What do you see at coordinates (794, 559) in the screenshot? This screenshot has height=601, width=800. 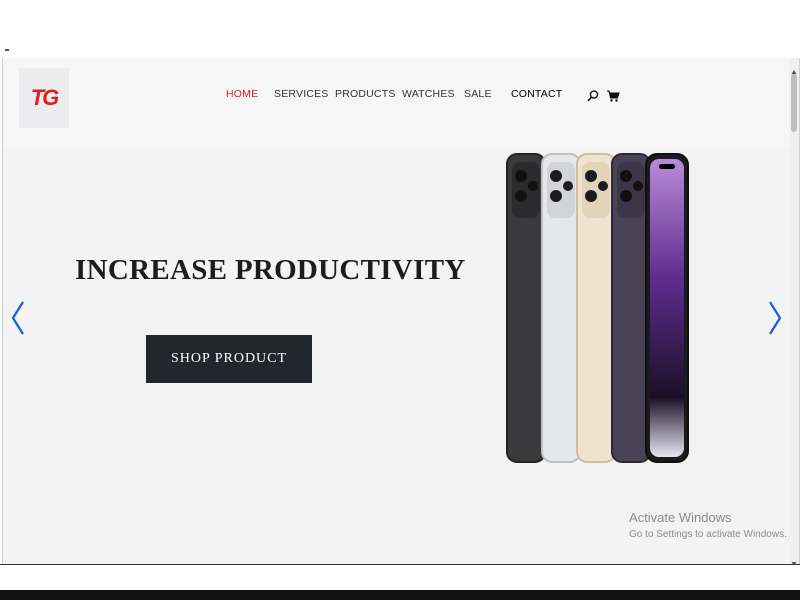 I see `scroll-down-icon` at bounding box center [794, 559].